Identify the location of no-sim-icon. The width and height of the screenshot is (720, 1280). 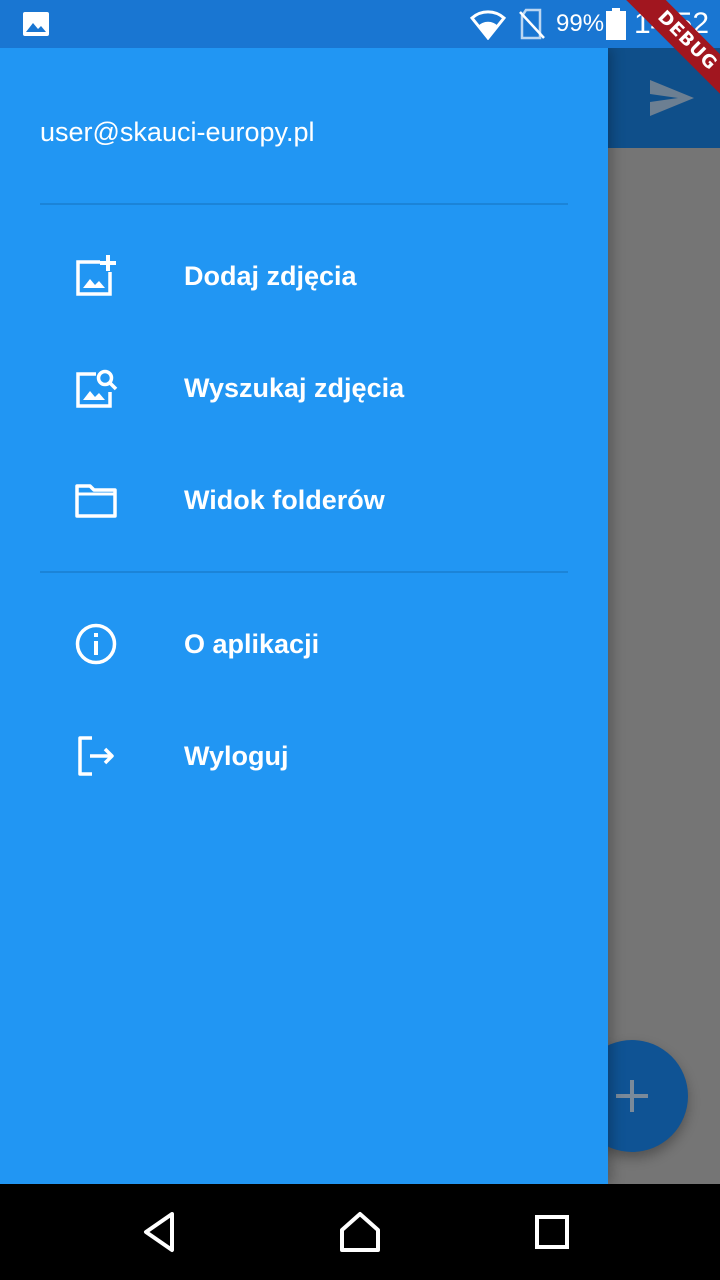
(532, 24).